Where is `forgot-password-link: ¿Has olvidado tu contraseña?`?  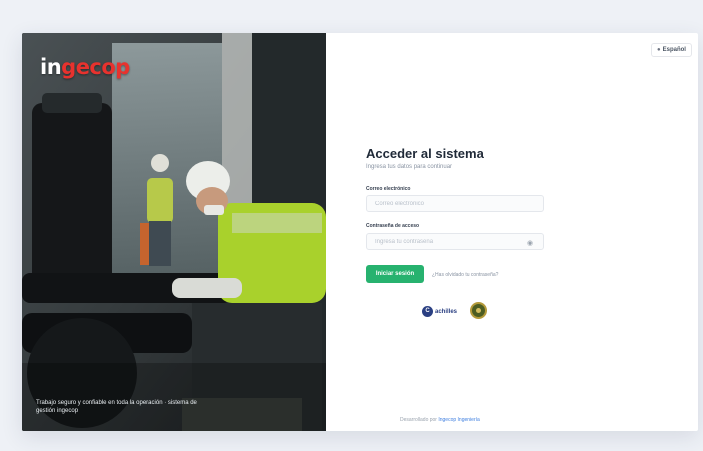
forgot-password-link: ¿Has olvidado tu contraseña? is located at coordinates (465, 275).